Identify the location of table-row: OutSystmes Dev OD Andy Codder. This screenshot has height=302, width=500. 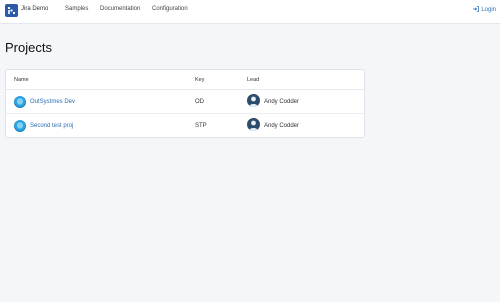
(185, 102).